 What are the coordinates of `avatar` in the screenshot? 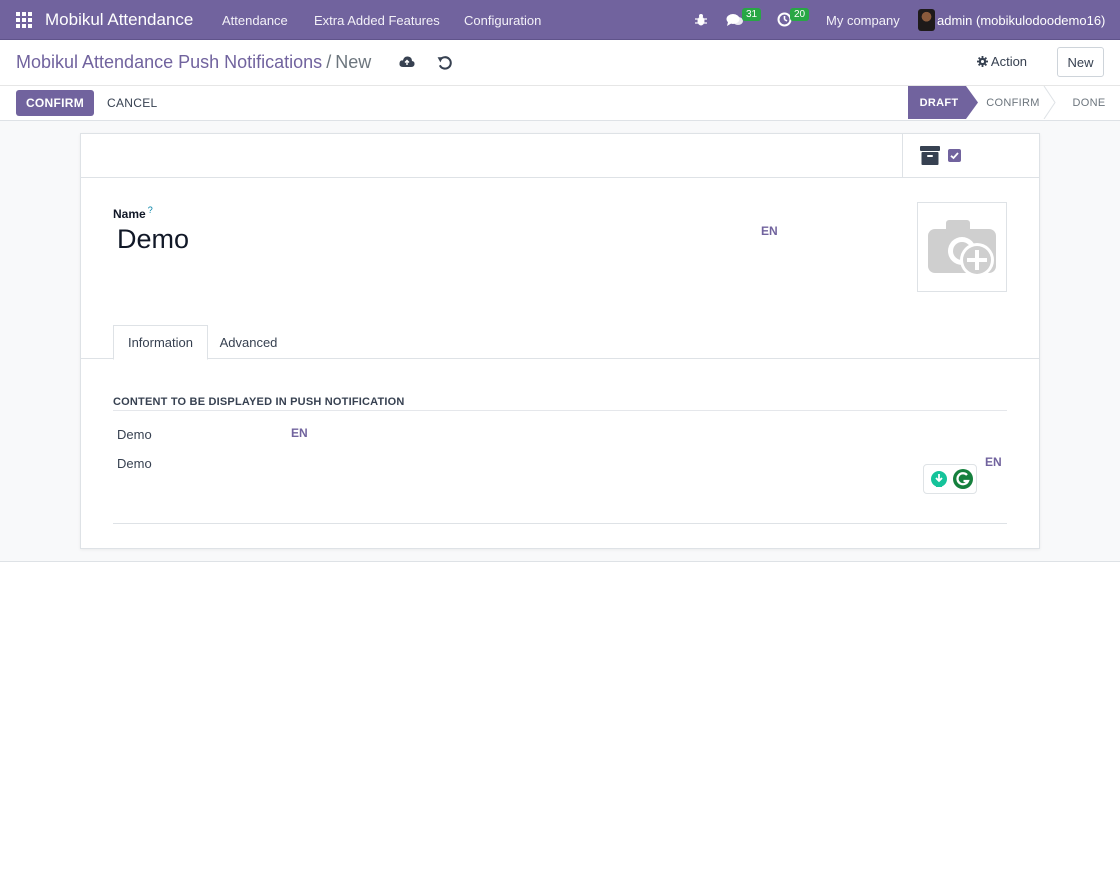 It's located at (926, 20).